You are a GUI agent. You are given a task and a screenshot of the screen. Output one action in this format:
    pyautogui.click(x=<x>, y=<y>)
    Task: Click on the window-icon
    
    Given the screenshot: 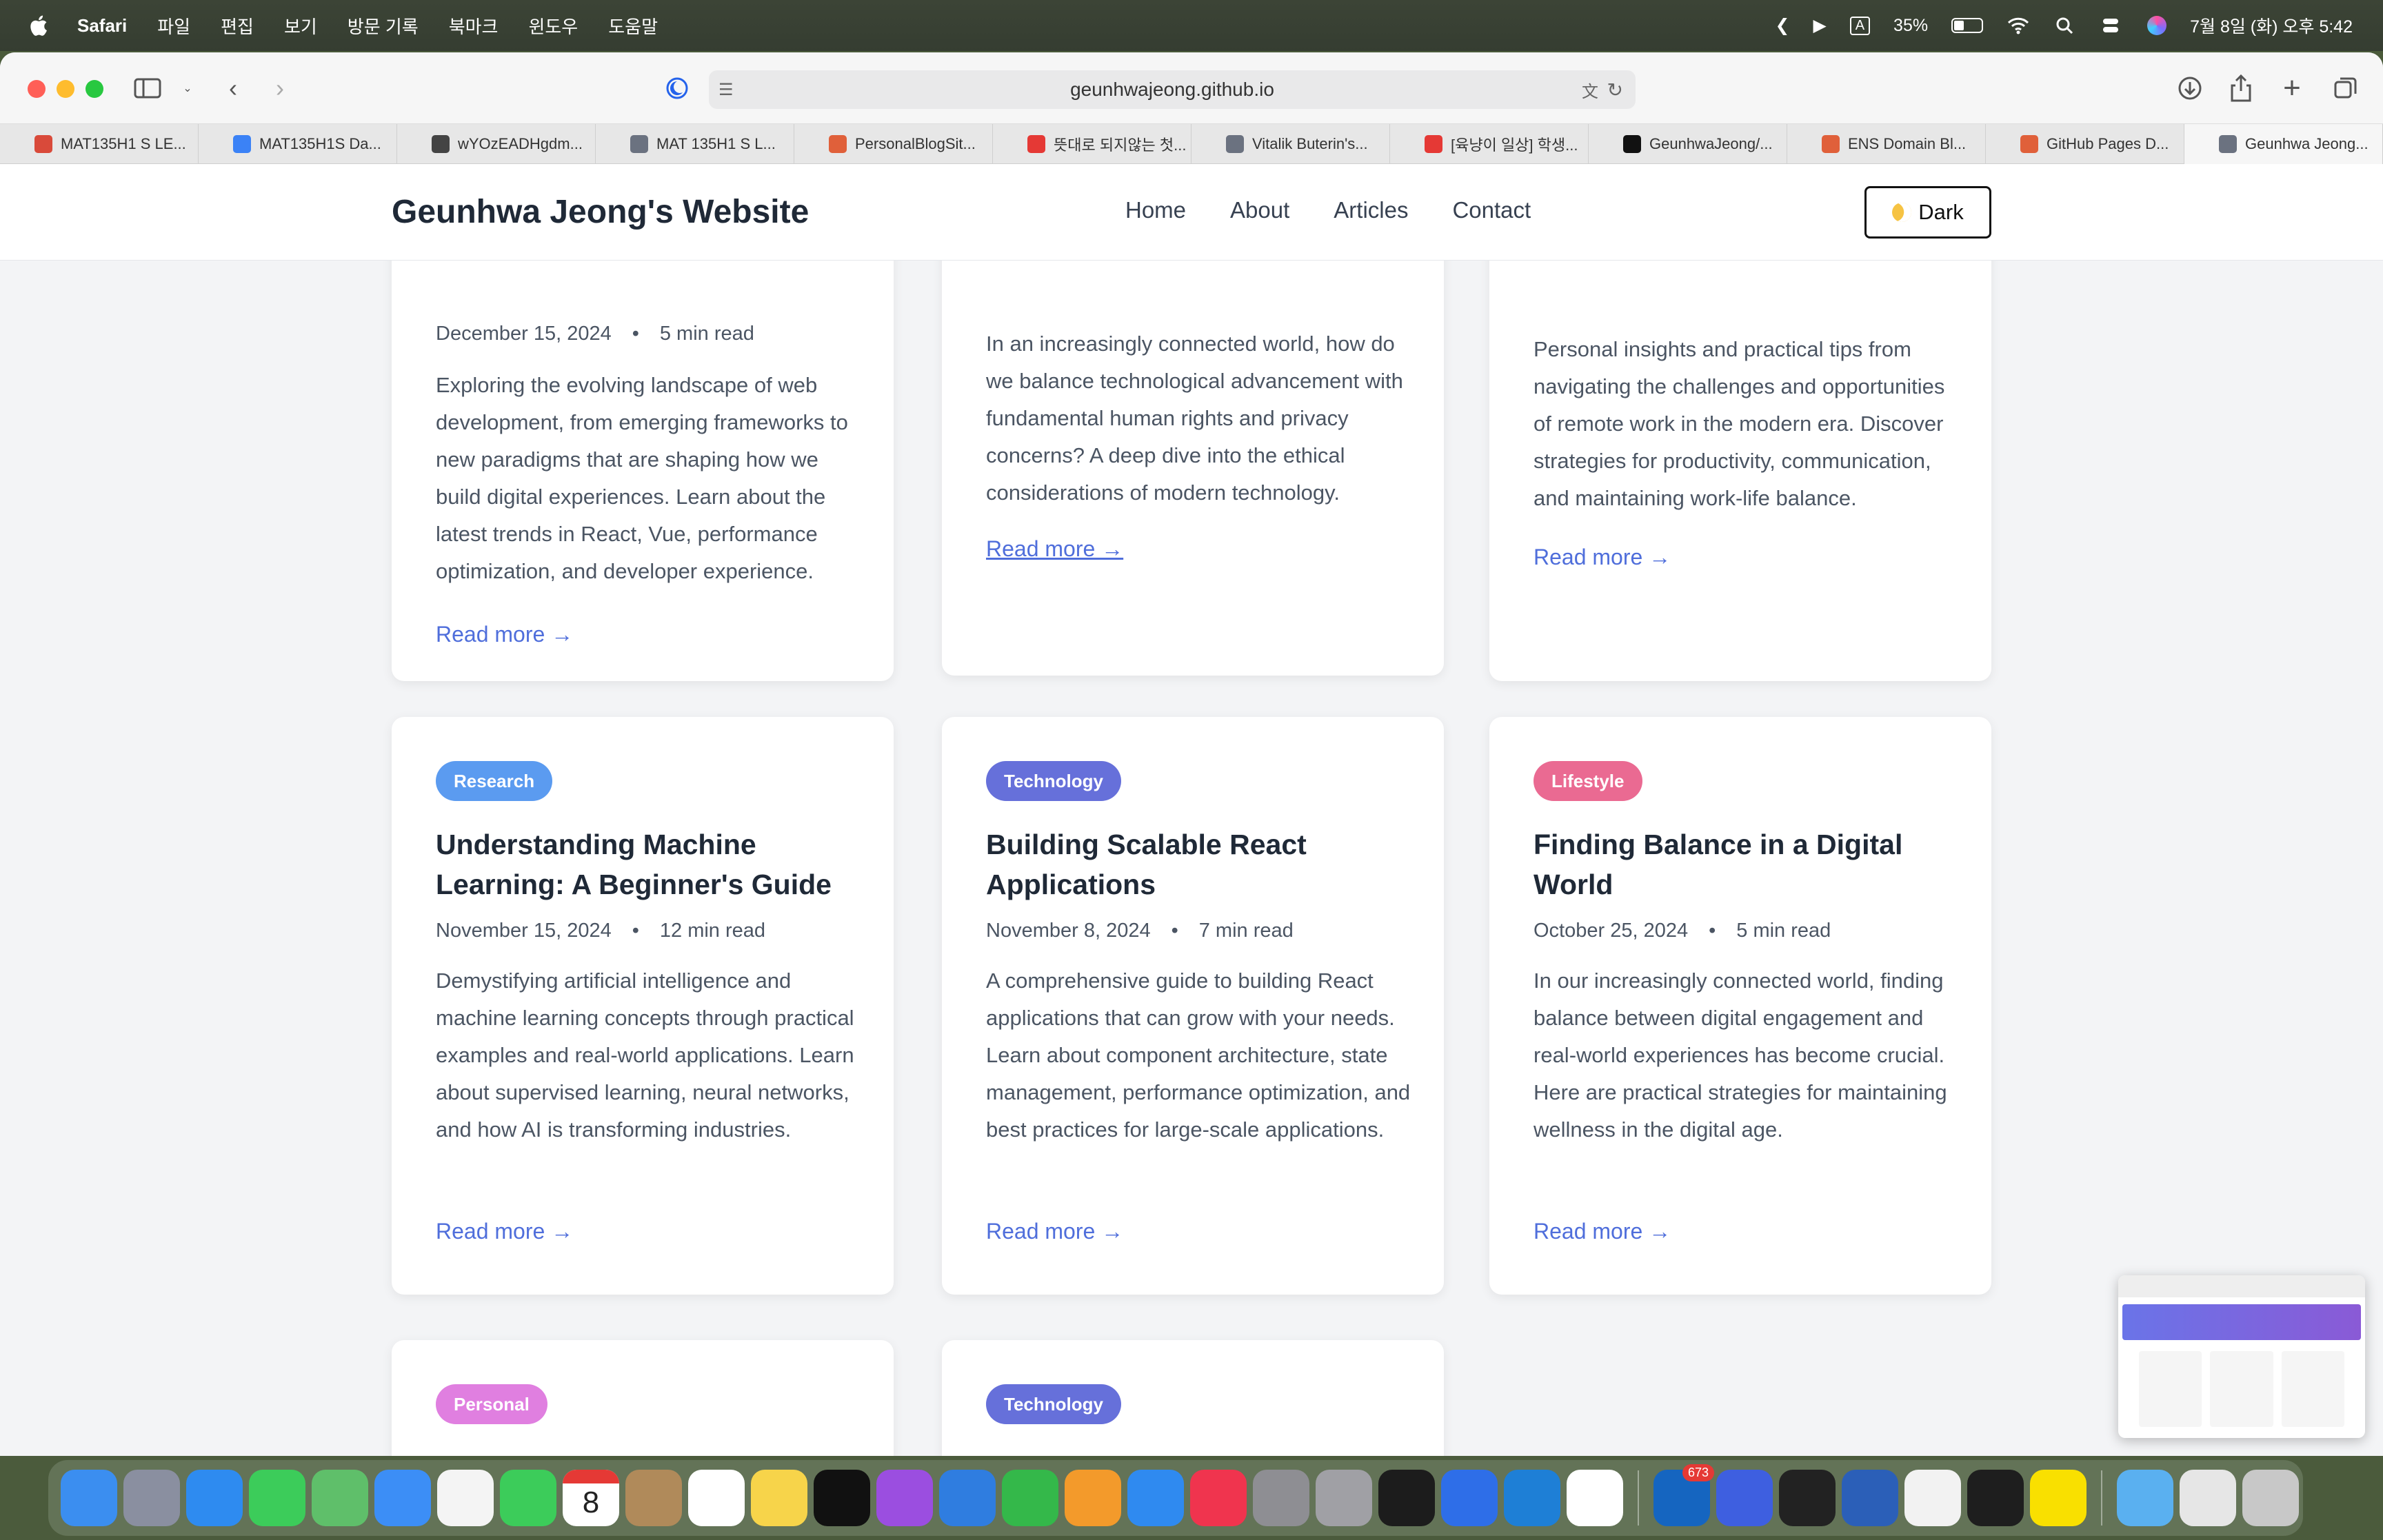 What is the action you would take?
    pyautogui.click(x=2208, y=1498)
    